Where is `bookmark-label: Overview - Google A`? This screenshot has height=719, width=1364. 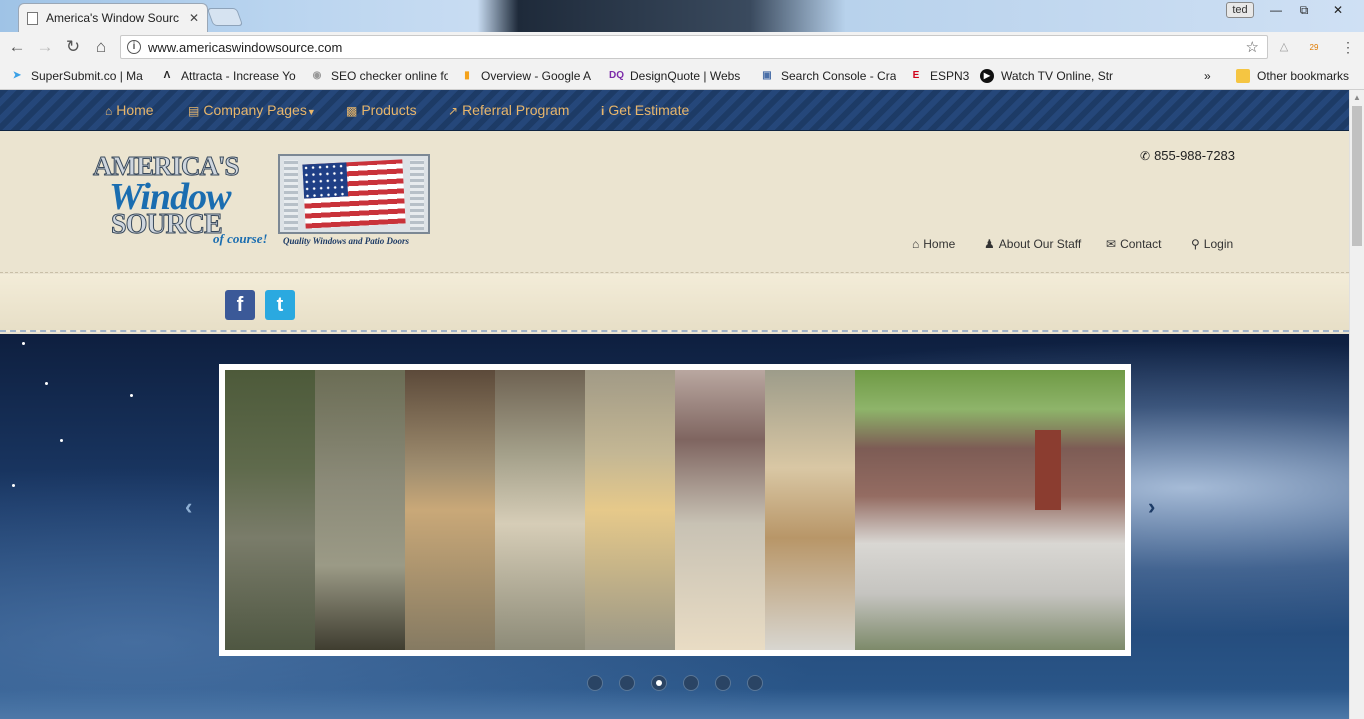
bookmark-label: Overview - Google A is located at coordinates (536, 76).